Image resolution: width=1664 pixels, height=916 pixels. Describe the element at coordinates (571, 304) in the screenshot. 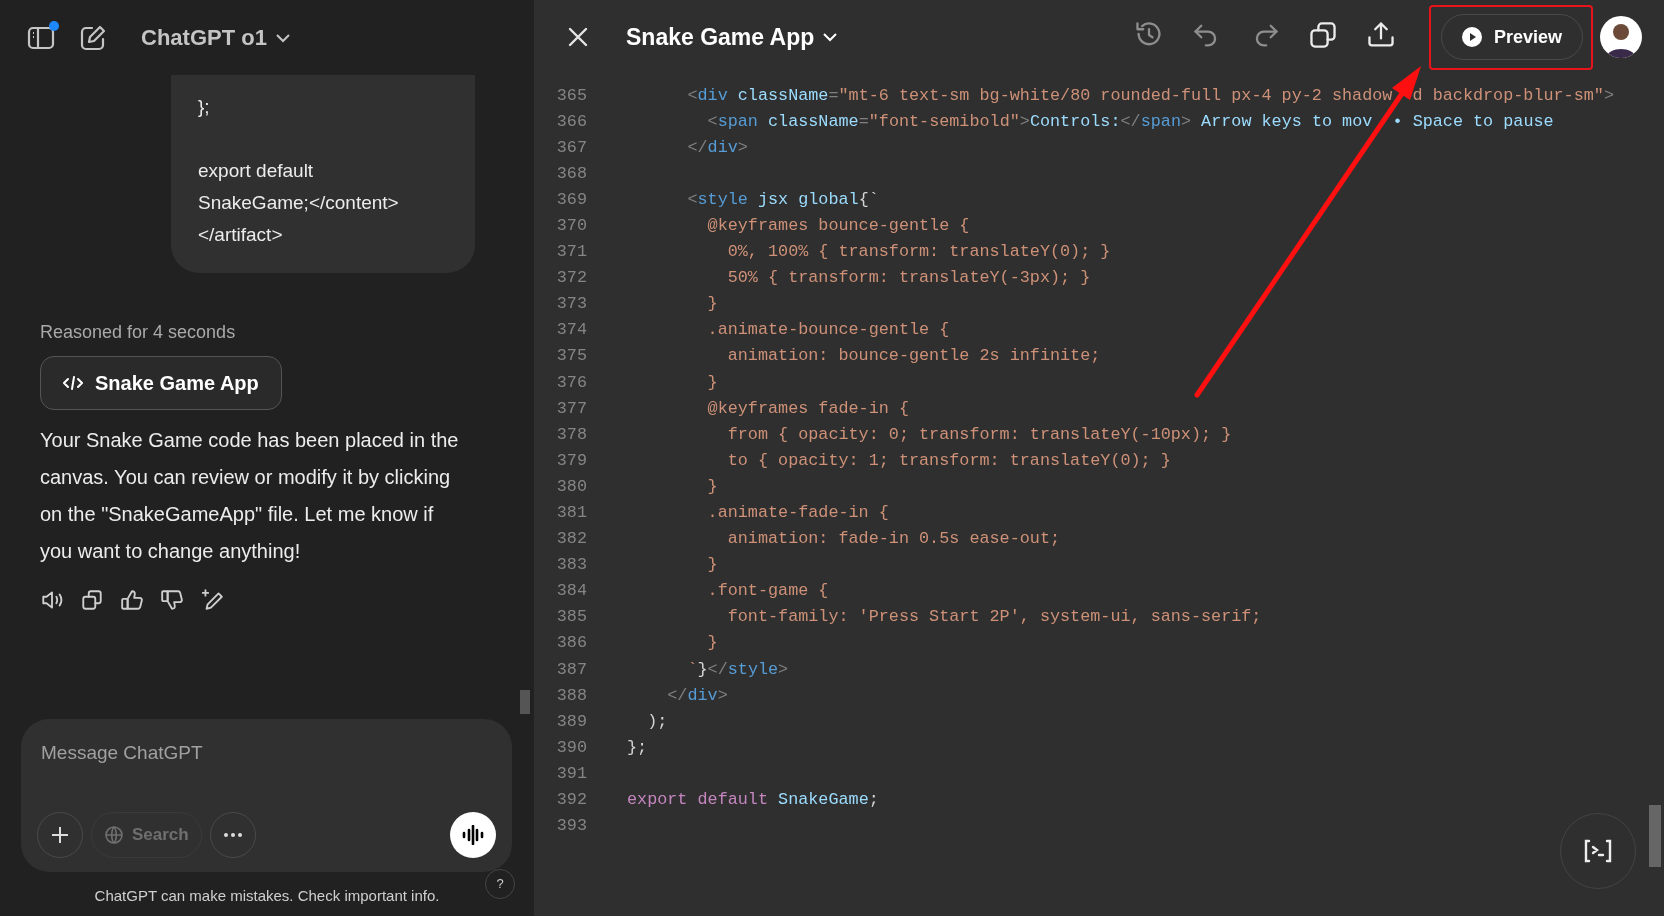

I see `line-number: 373` at that location.